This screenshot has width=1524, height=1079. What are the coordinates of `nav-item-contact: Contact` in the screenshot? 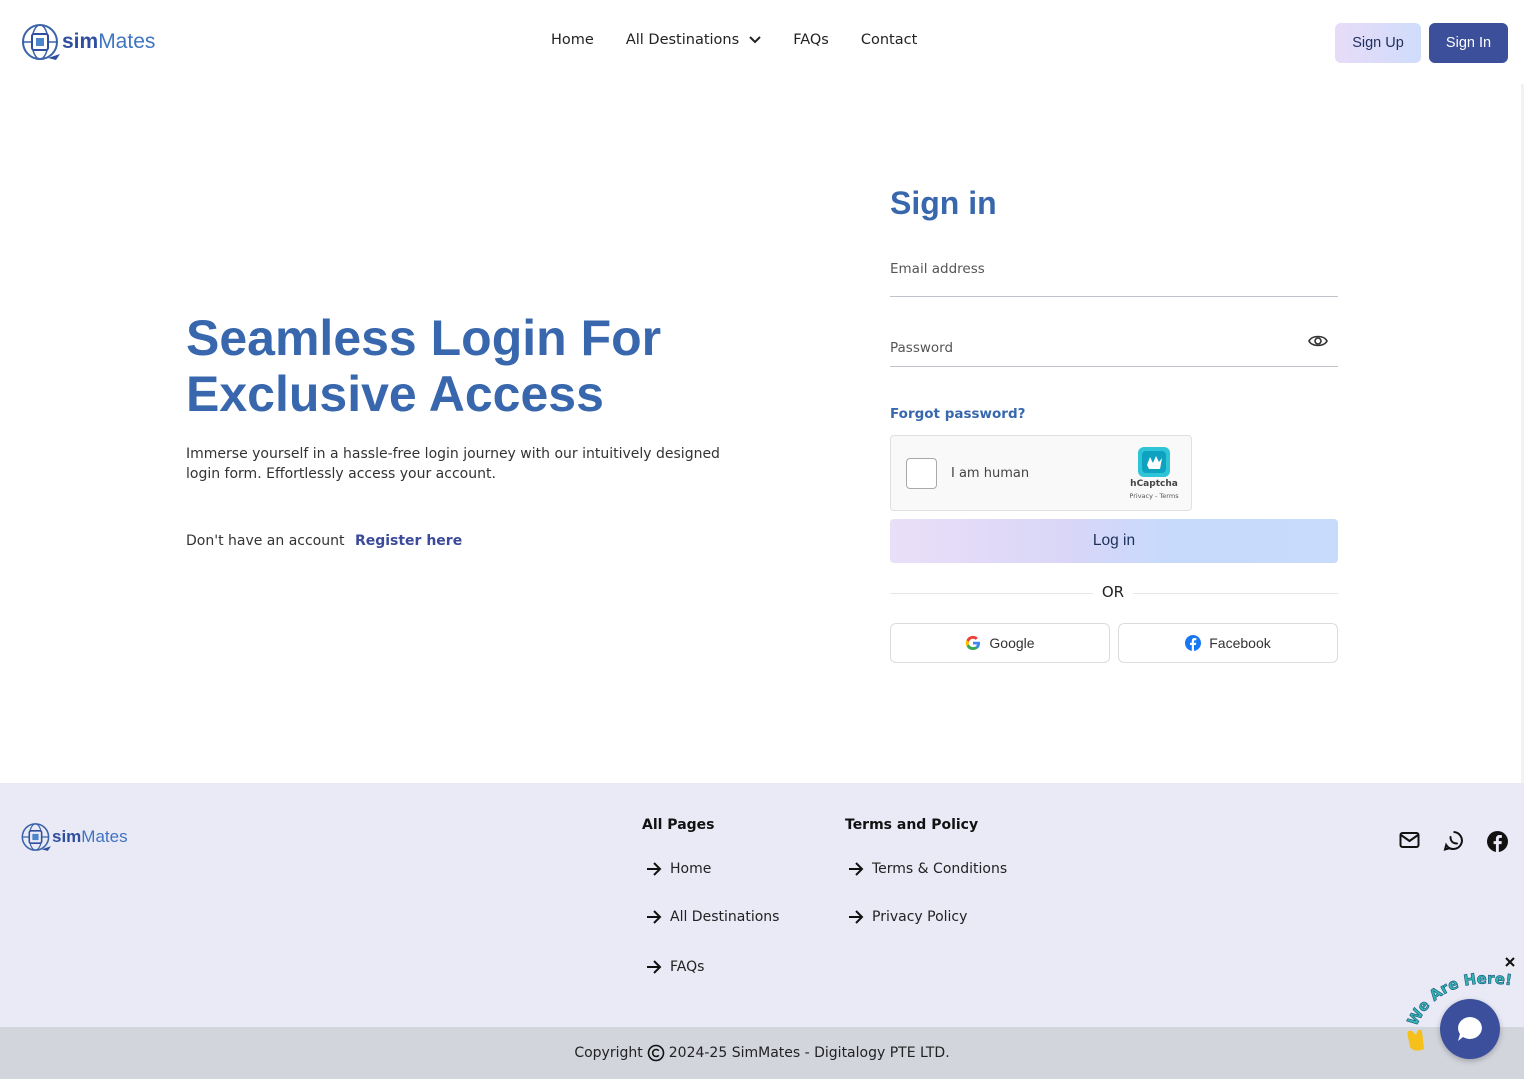 It's located at (889, 40).